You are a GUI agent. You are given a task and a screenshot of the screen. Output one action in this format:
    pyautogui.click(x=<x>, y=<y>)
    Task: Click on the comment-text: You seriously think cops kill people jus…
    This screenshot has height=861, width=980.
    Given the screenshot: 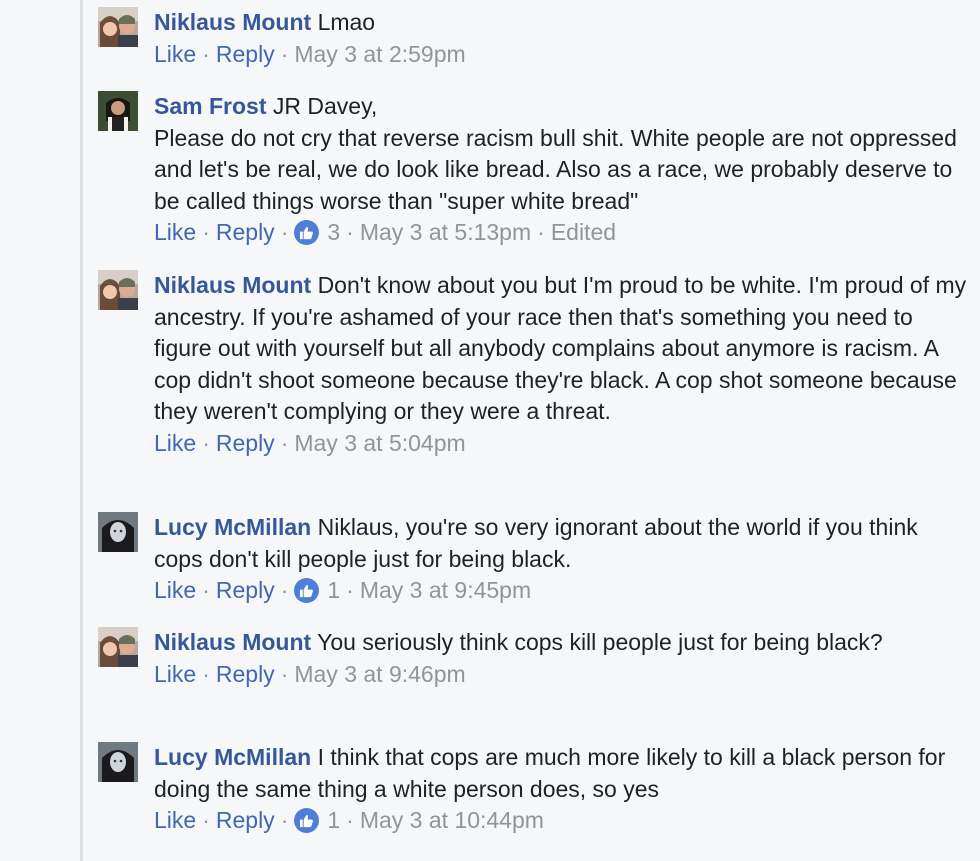 What is the action you would take?
    pyautogui.click(x=600, y=642)
    